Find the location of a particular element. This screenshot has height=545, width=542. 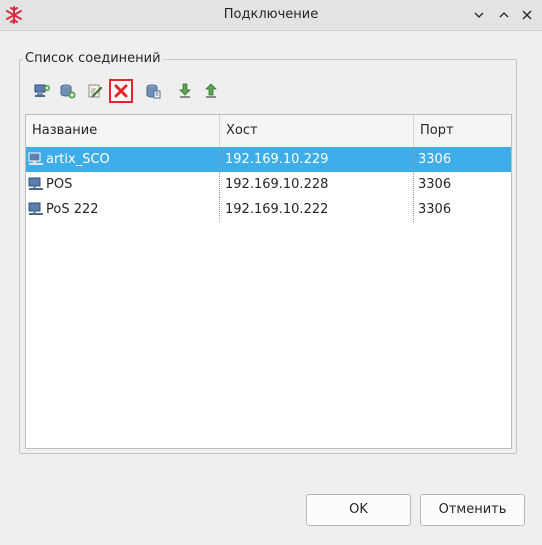

close-icon is located at coordinates (527, 15).